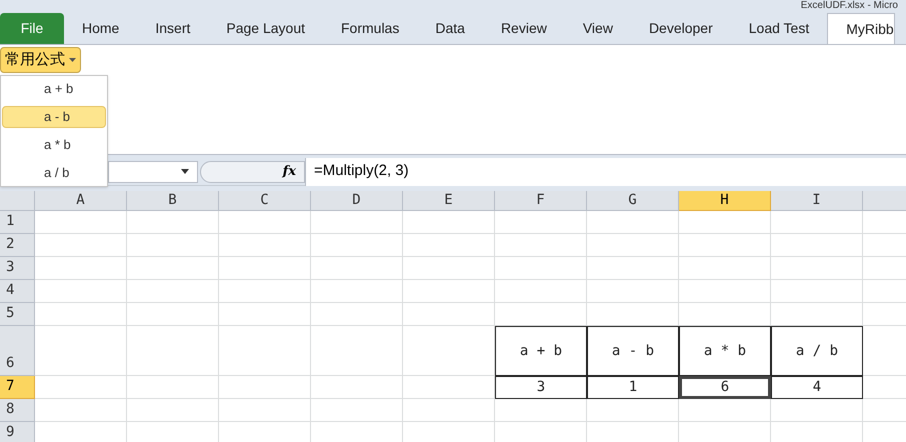 This screenshot has width=906, height=442. What do you see at coordinates (81, 201) in the screenshot?
I see `column-header: A` at bounding box center [81, 201].